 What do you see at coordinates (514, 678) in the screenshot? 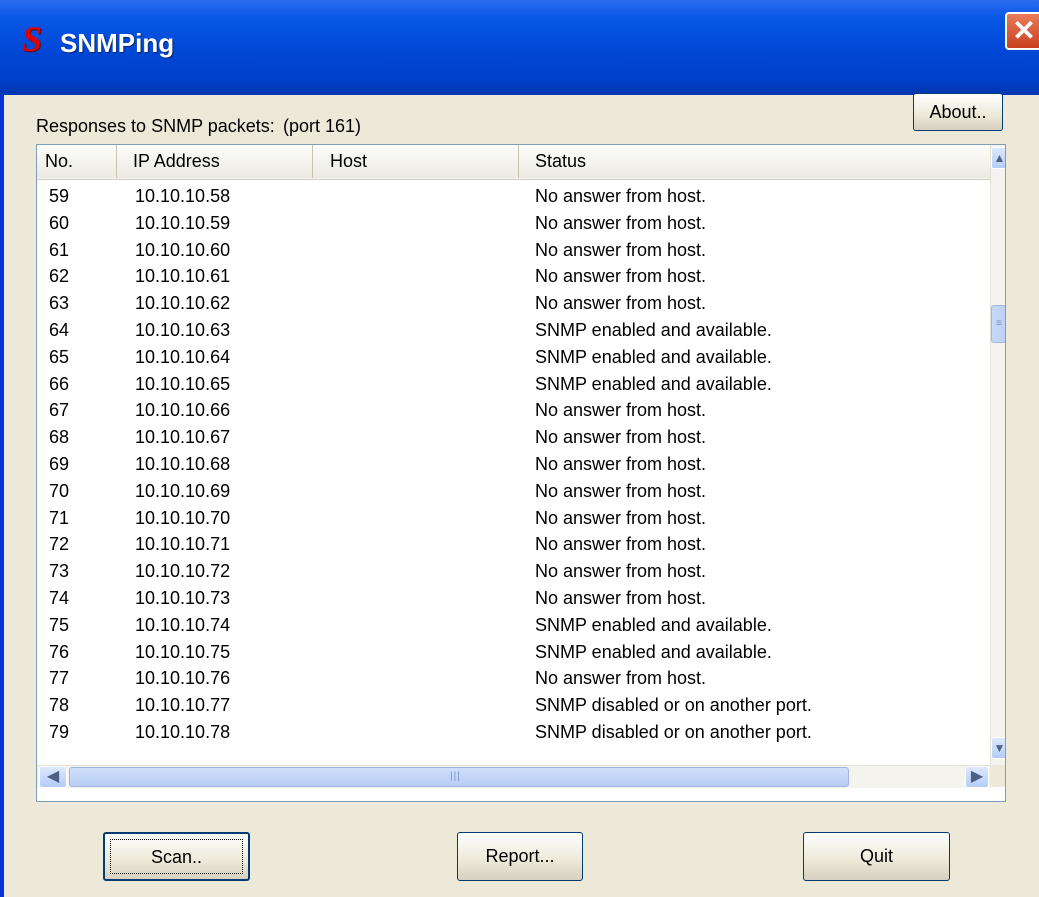
I see `table-row: 77 10.10.10.76 No answer from host.` at bounding box center [514, 678].